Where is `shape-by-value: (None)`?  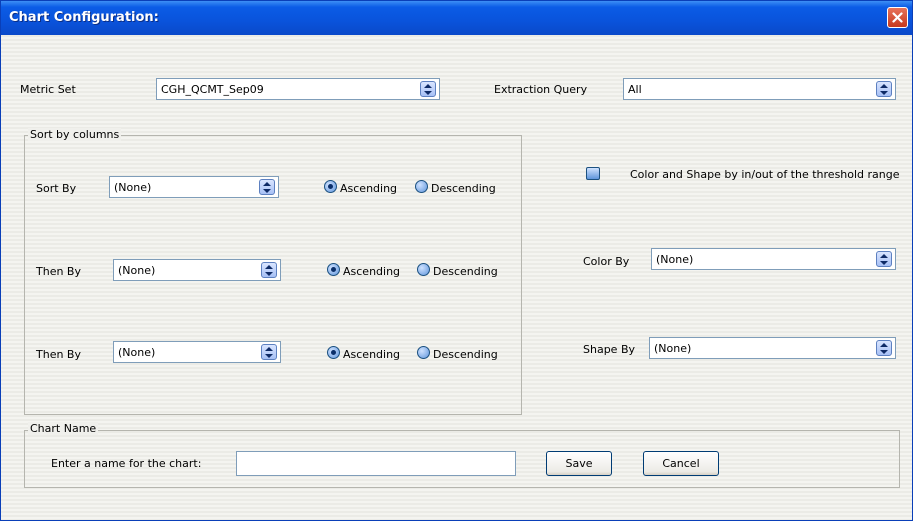
shape-by-value: (None) is located at coordinates (673, 348).